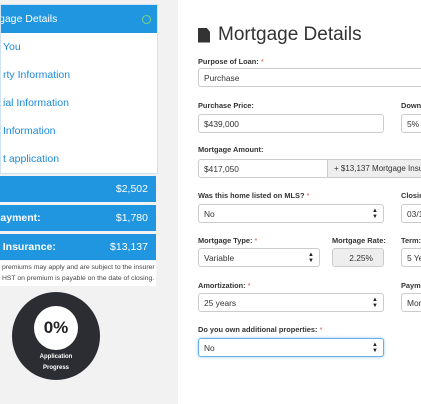 Image resolution: width=421 pixels, height=404 pixels. I want to click on nav-item-label: gage Details, so click(29, 19).